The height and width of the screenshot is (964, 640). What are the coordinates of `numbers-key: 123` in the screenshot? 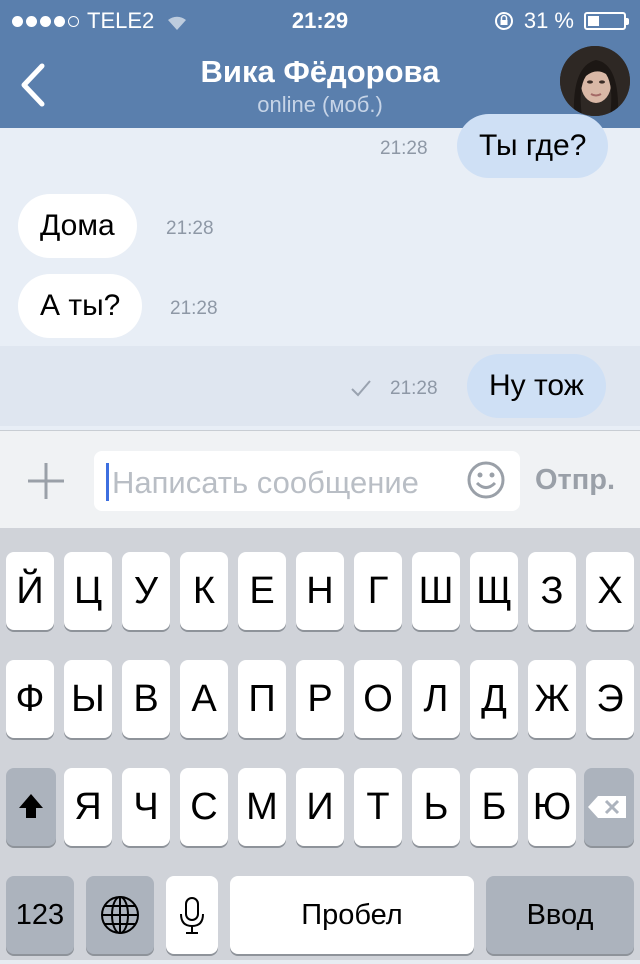 It's located at (40, 915).